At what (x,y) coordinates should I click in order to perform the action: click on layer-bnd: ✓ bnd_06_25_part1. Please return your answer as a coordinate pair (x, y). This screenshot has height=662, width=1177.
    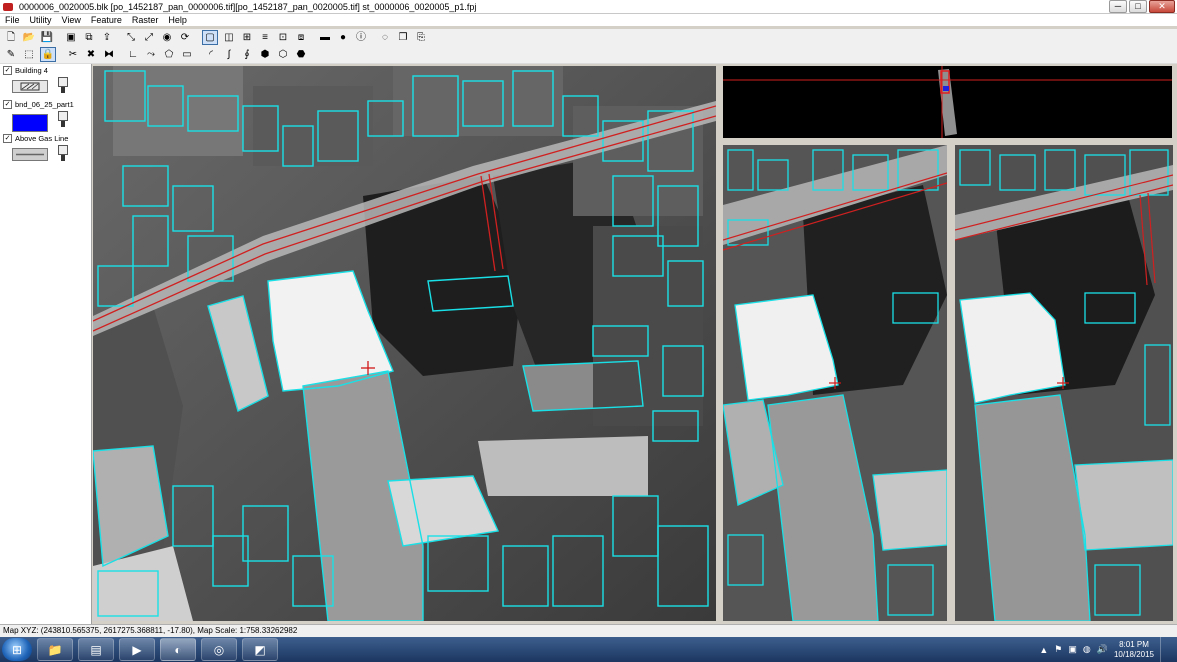
    Looking at the image, I should click on (46, 116).